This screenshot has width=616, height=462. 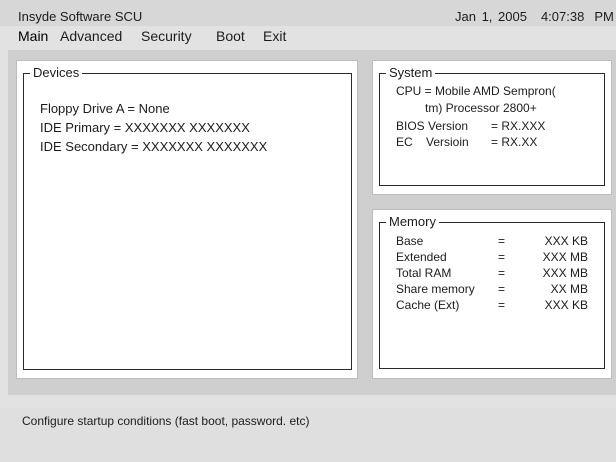 What do you see at coordinates (566, 241) in the screenshot?
I see `memory-value-base: XXX KB` at bounding box center [566, 241].